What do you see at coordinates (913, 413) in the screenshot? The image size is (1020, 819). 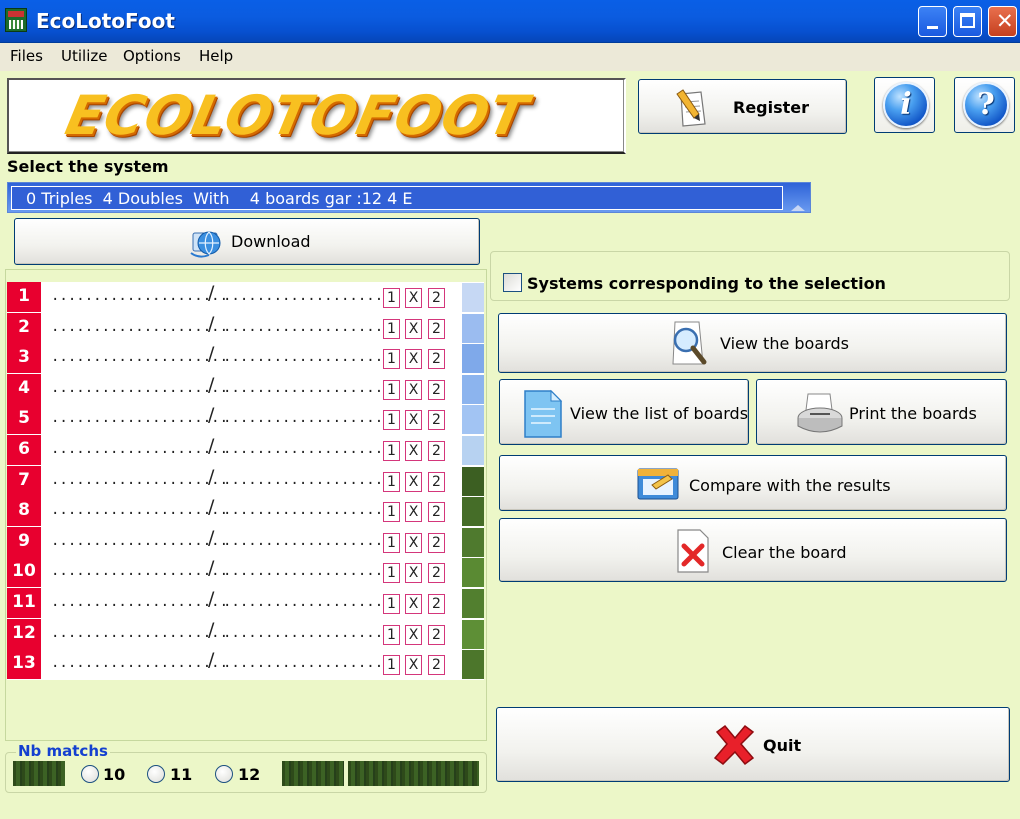 I see `print-boards-label: Print the boards` at bounding box center [913, 413].